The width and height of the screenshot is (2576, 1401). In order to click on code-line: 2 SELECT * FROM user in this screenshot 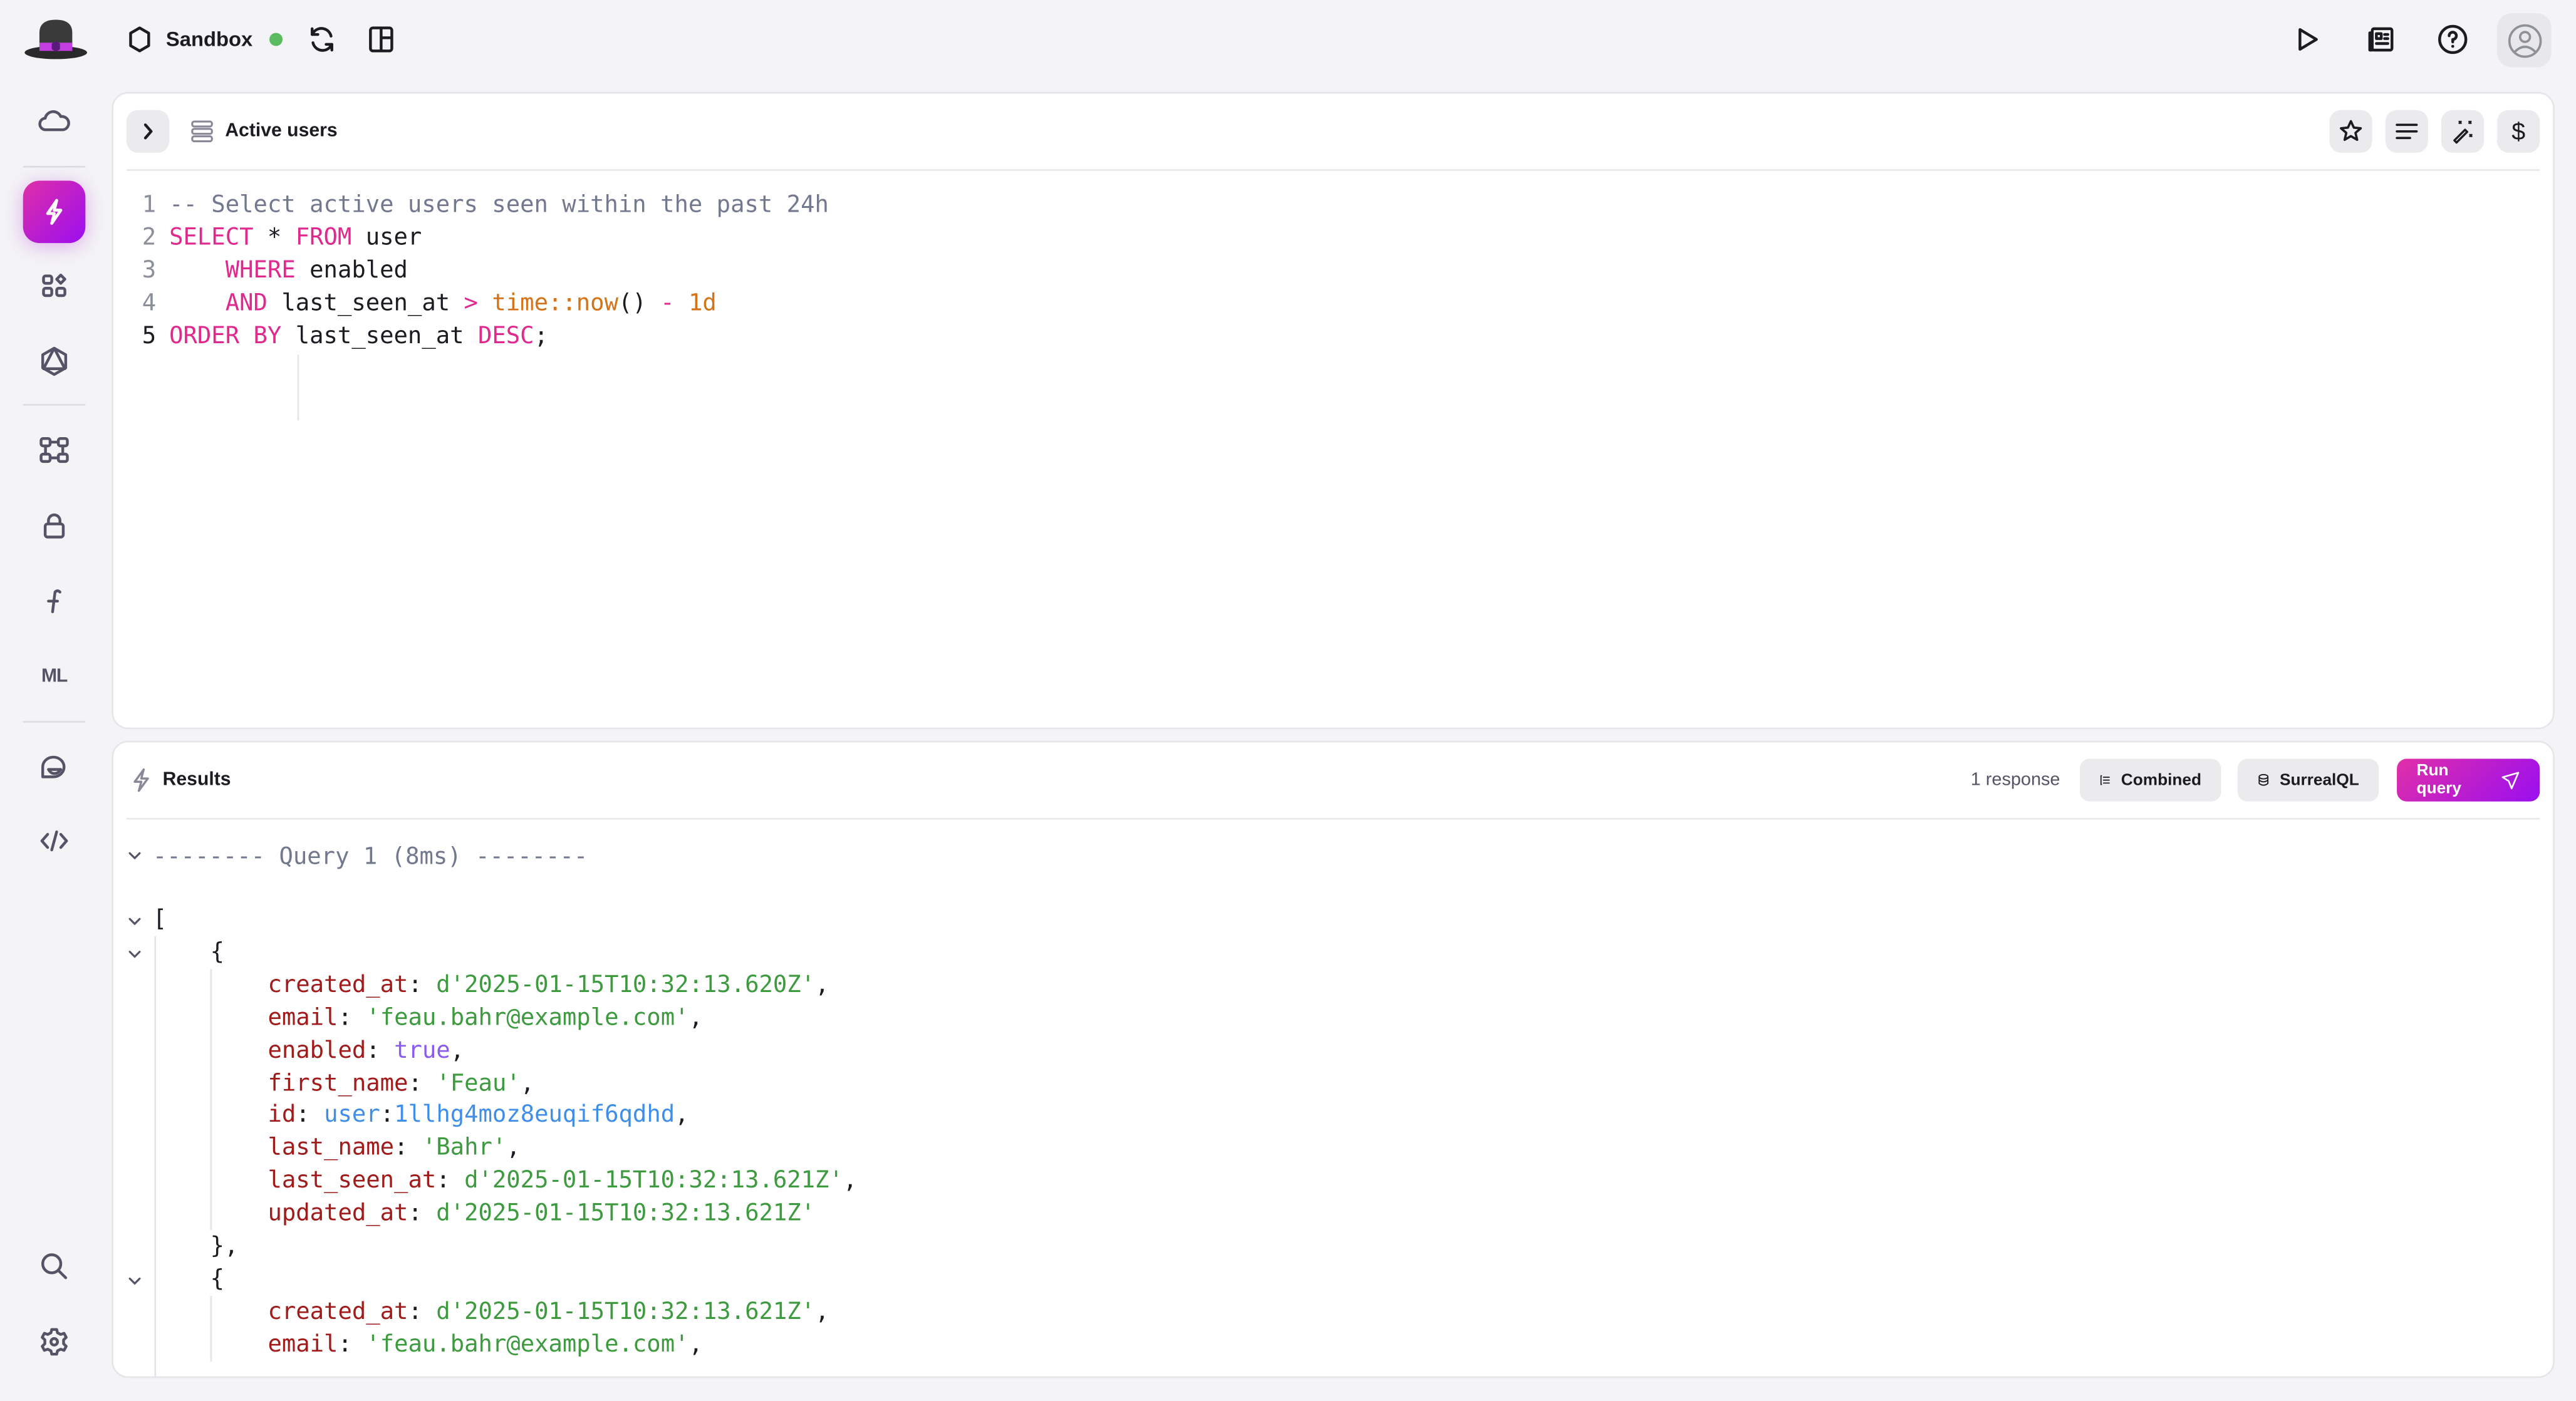, I will do `click(274, 238)`.